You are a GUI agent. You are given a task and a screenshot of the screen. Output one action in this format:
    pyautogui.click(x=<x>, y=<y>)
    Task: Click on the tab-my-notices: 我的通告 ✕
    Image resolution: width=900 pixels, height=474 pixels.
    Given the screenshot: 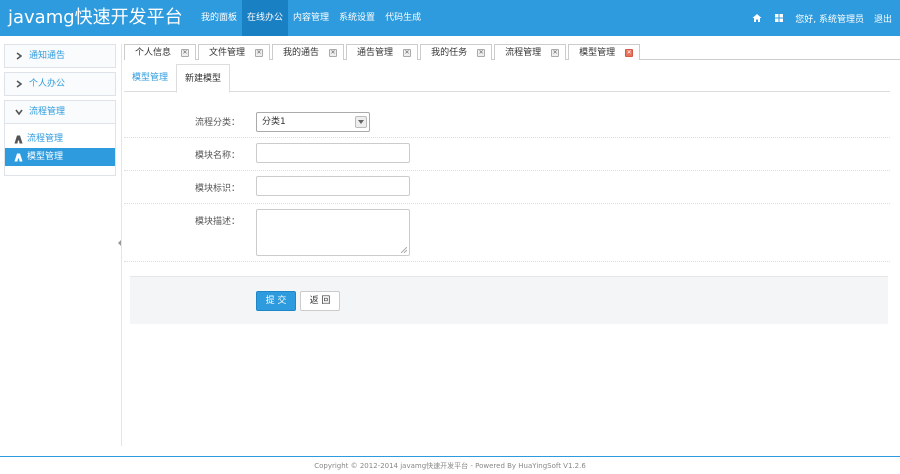 What is the action you would take?
    pyautogui.click(x=308, y=52)
    